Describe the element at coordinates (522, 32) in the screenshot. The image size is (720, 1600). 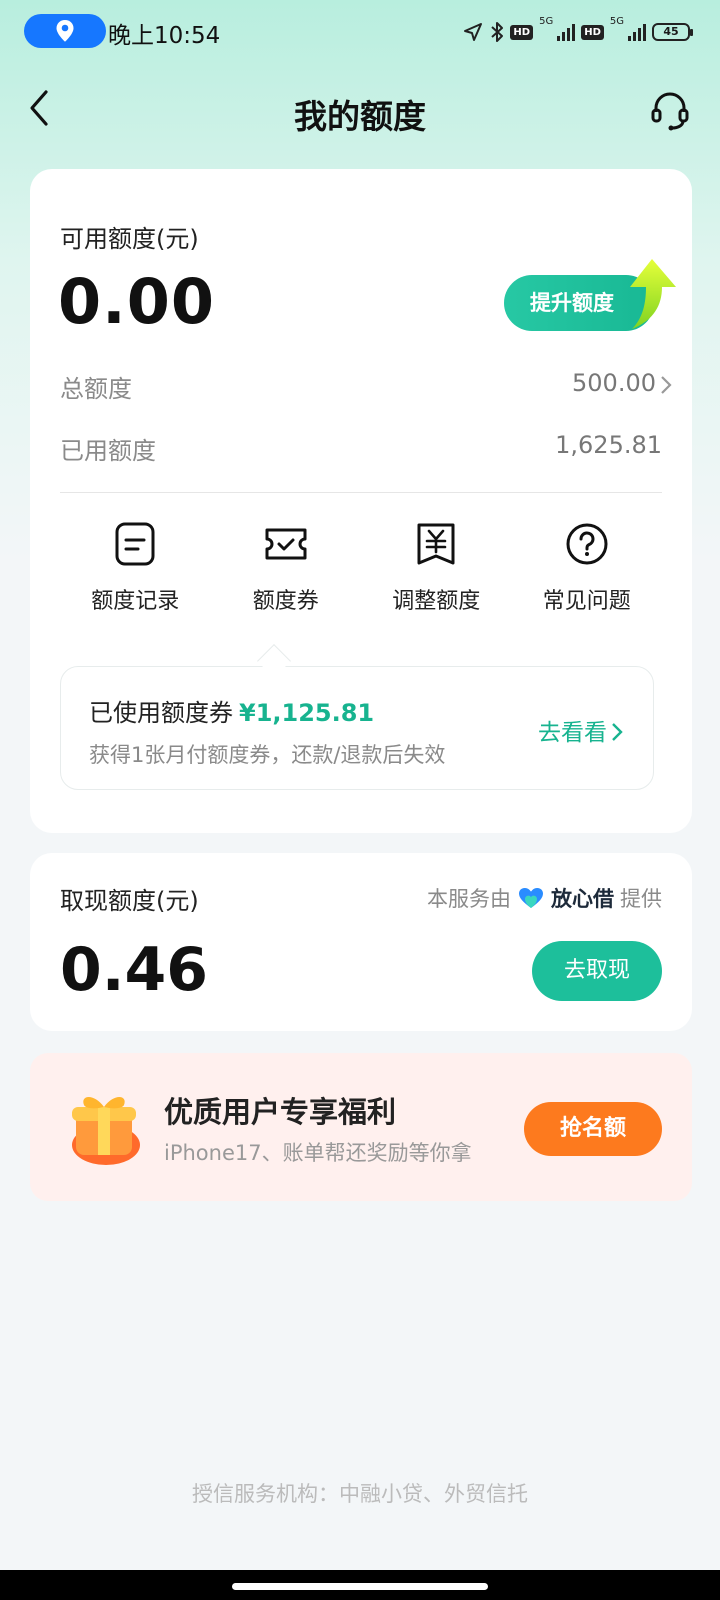
I see `hd-badge-1: HD` at that location.